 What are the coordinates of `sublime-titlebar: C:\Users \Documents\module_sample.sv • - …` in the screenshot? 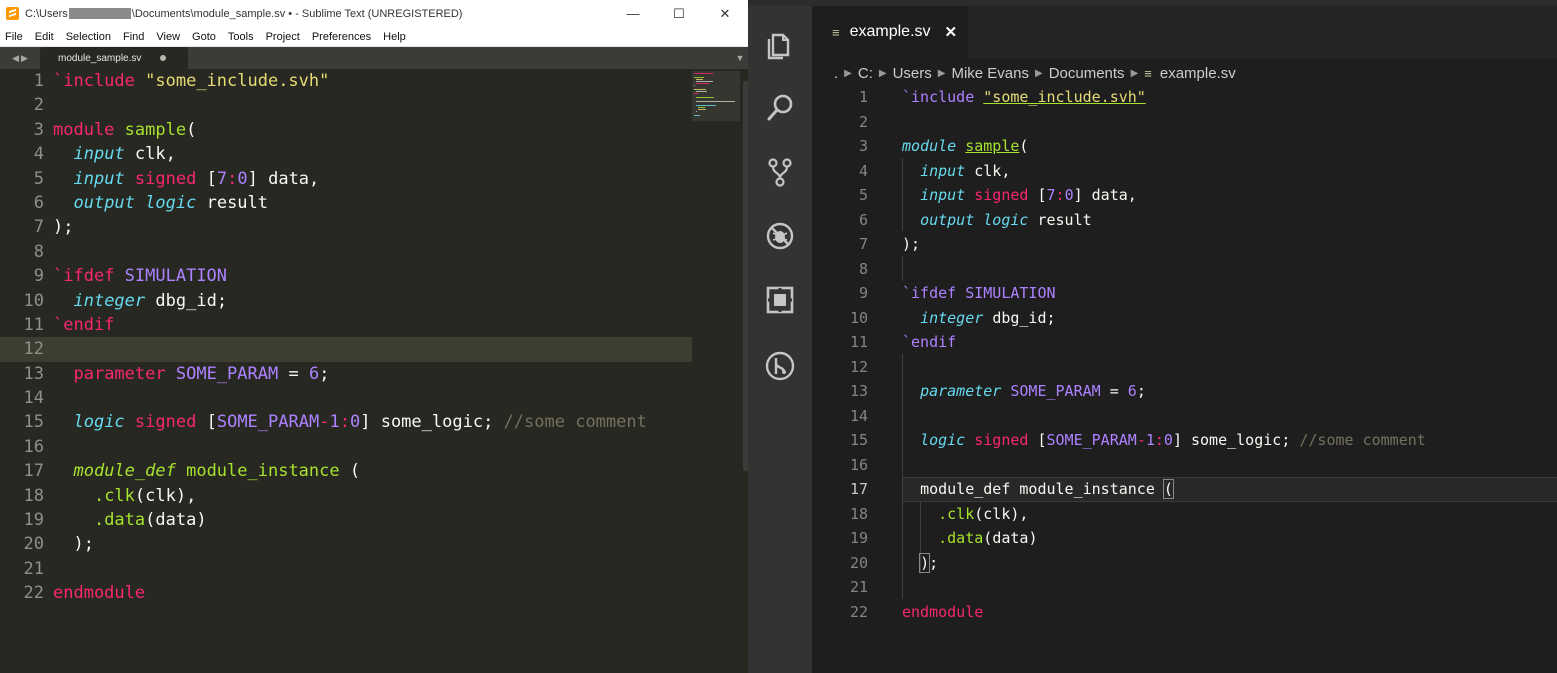 It's located at (374, 13).